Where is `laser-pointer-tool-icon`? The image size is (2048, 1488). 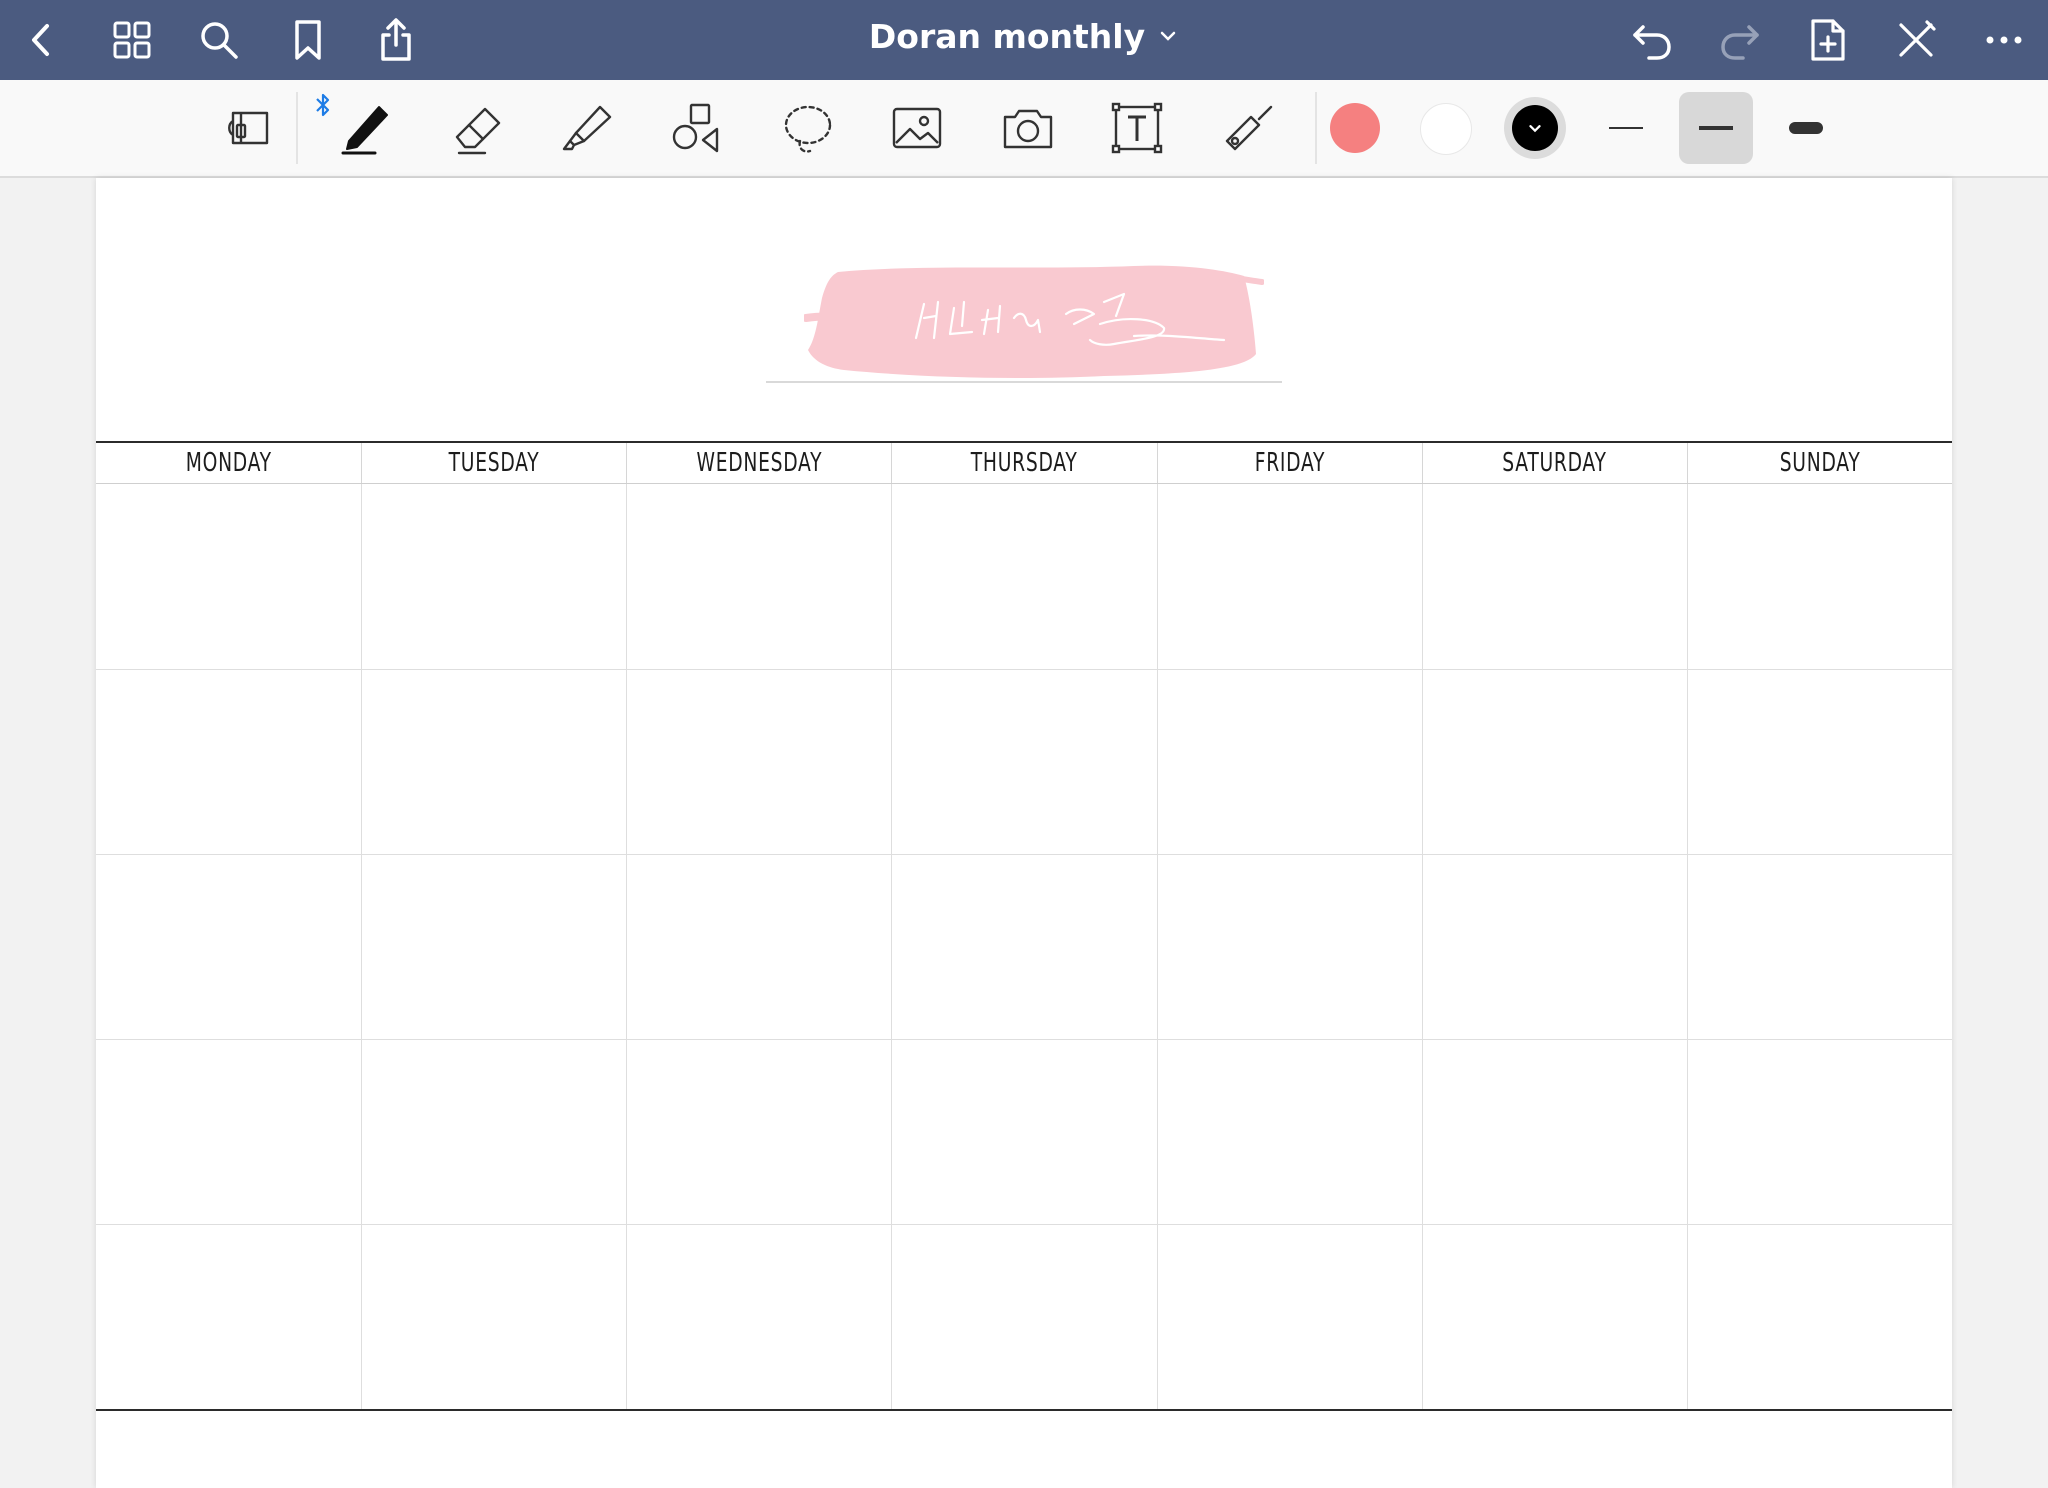
laser-pointer-tool-icon is located at coordinates (1248, 128).